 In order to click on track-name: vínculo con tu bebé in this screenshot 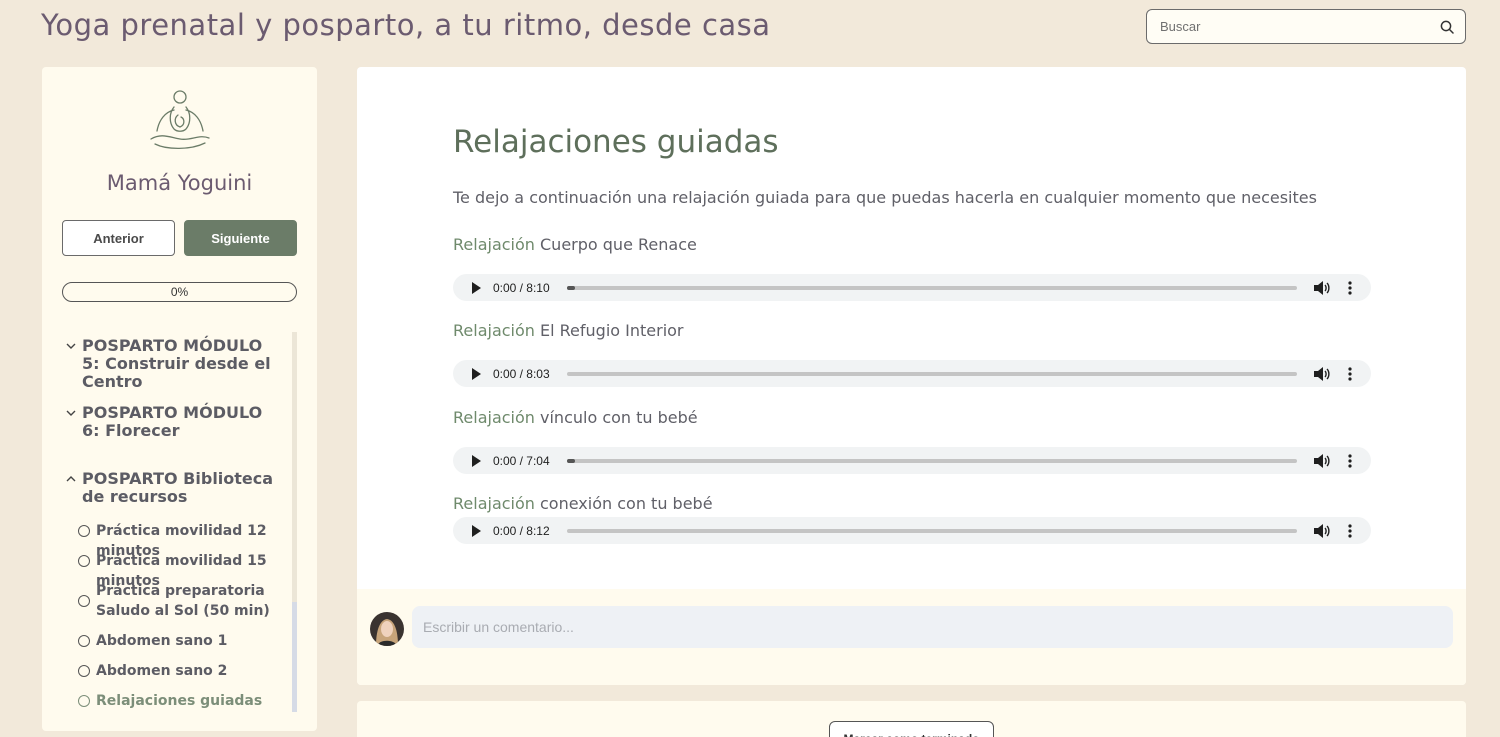, I will do `click(616, 417)`.